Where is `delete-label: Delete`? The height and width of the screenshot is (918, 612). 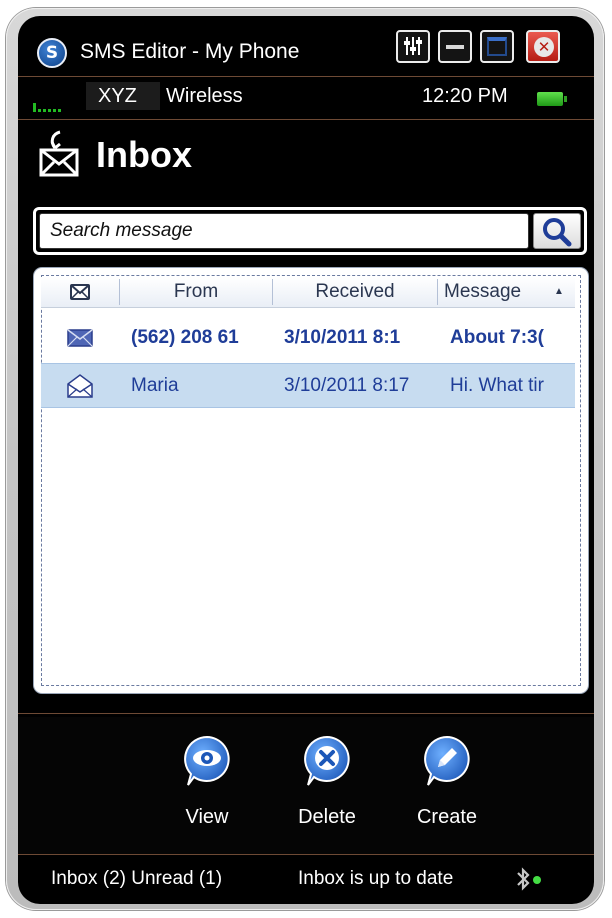
delete-label: Delete is located at coordinates (327, 817).